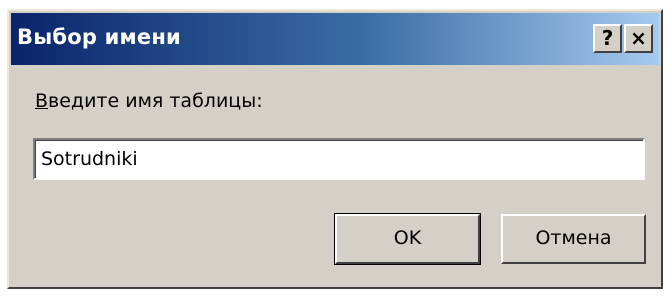 The height and width of the screenshot is (296, 670). I want to click on label-accelerator: В, so click(42, 101).